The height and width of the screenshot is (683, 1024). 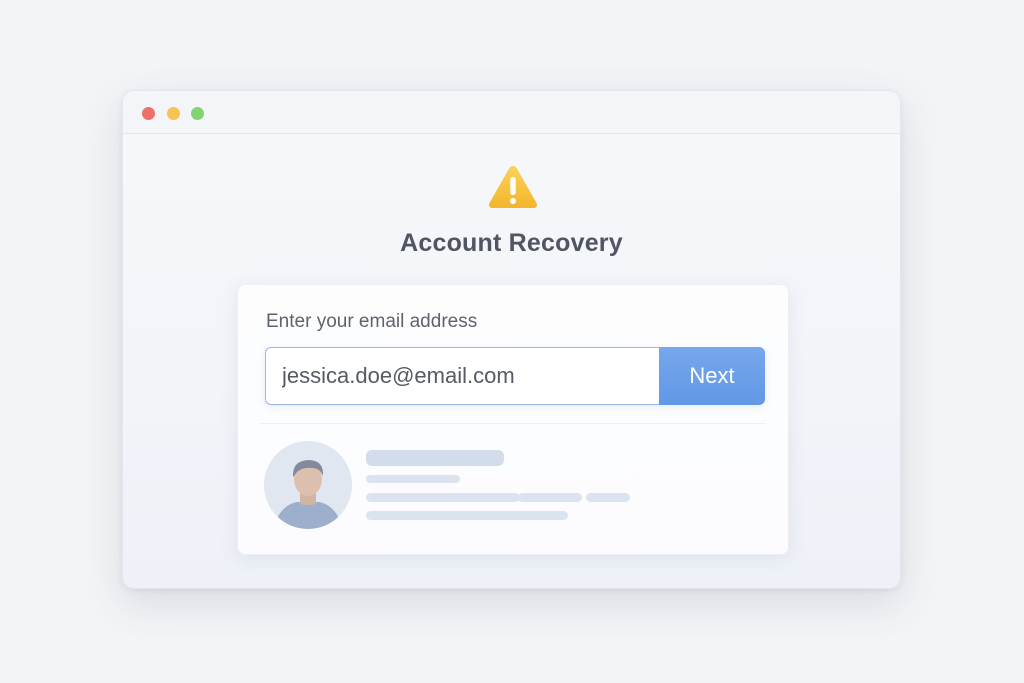 I want to click on minimize-window-button, so click(x=173, y=113).